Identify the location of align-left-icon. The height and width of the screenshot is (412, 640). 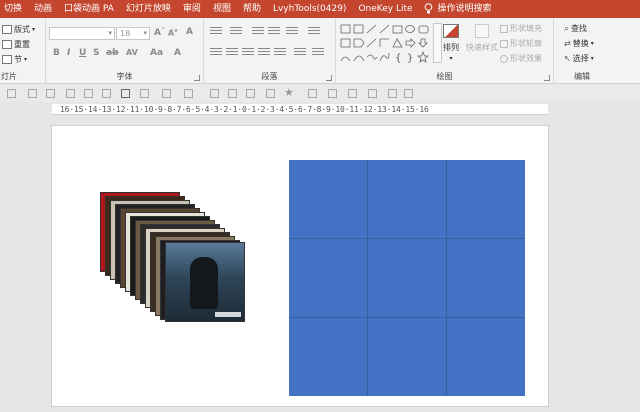
(216, 52).